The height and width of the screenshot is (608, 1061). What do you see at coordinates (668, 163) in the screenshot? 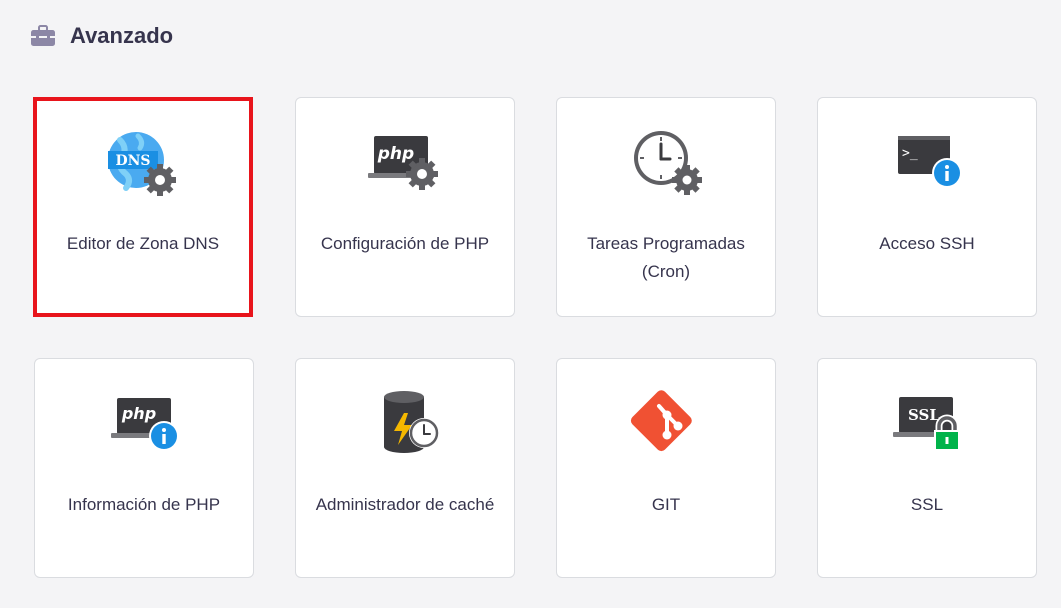
I see `clock-gear-icon` at bounding box center [668, 163].